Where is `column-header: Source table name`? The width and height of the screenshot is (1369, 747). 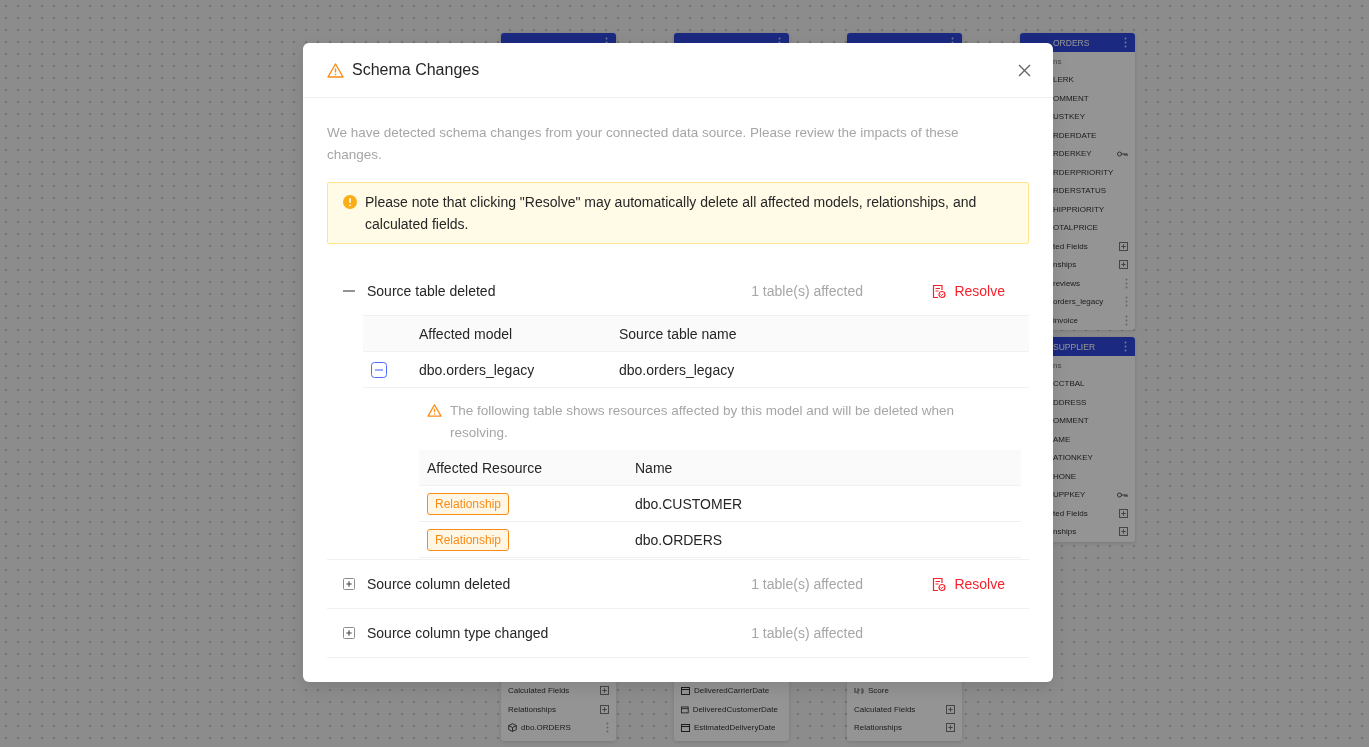 column-header: Source table name is located at coordinates (678, 333).